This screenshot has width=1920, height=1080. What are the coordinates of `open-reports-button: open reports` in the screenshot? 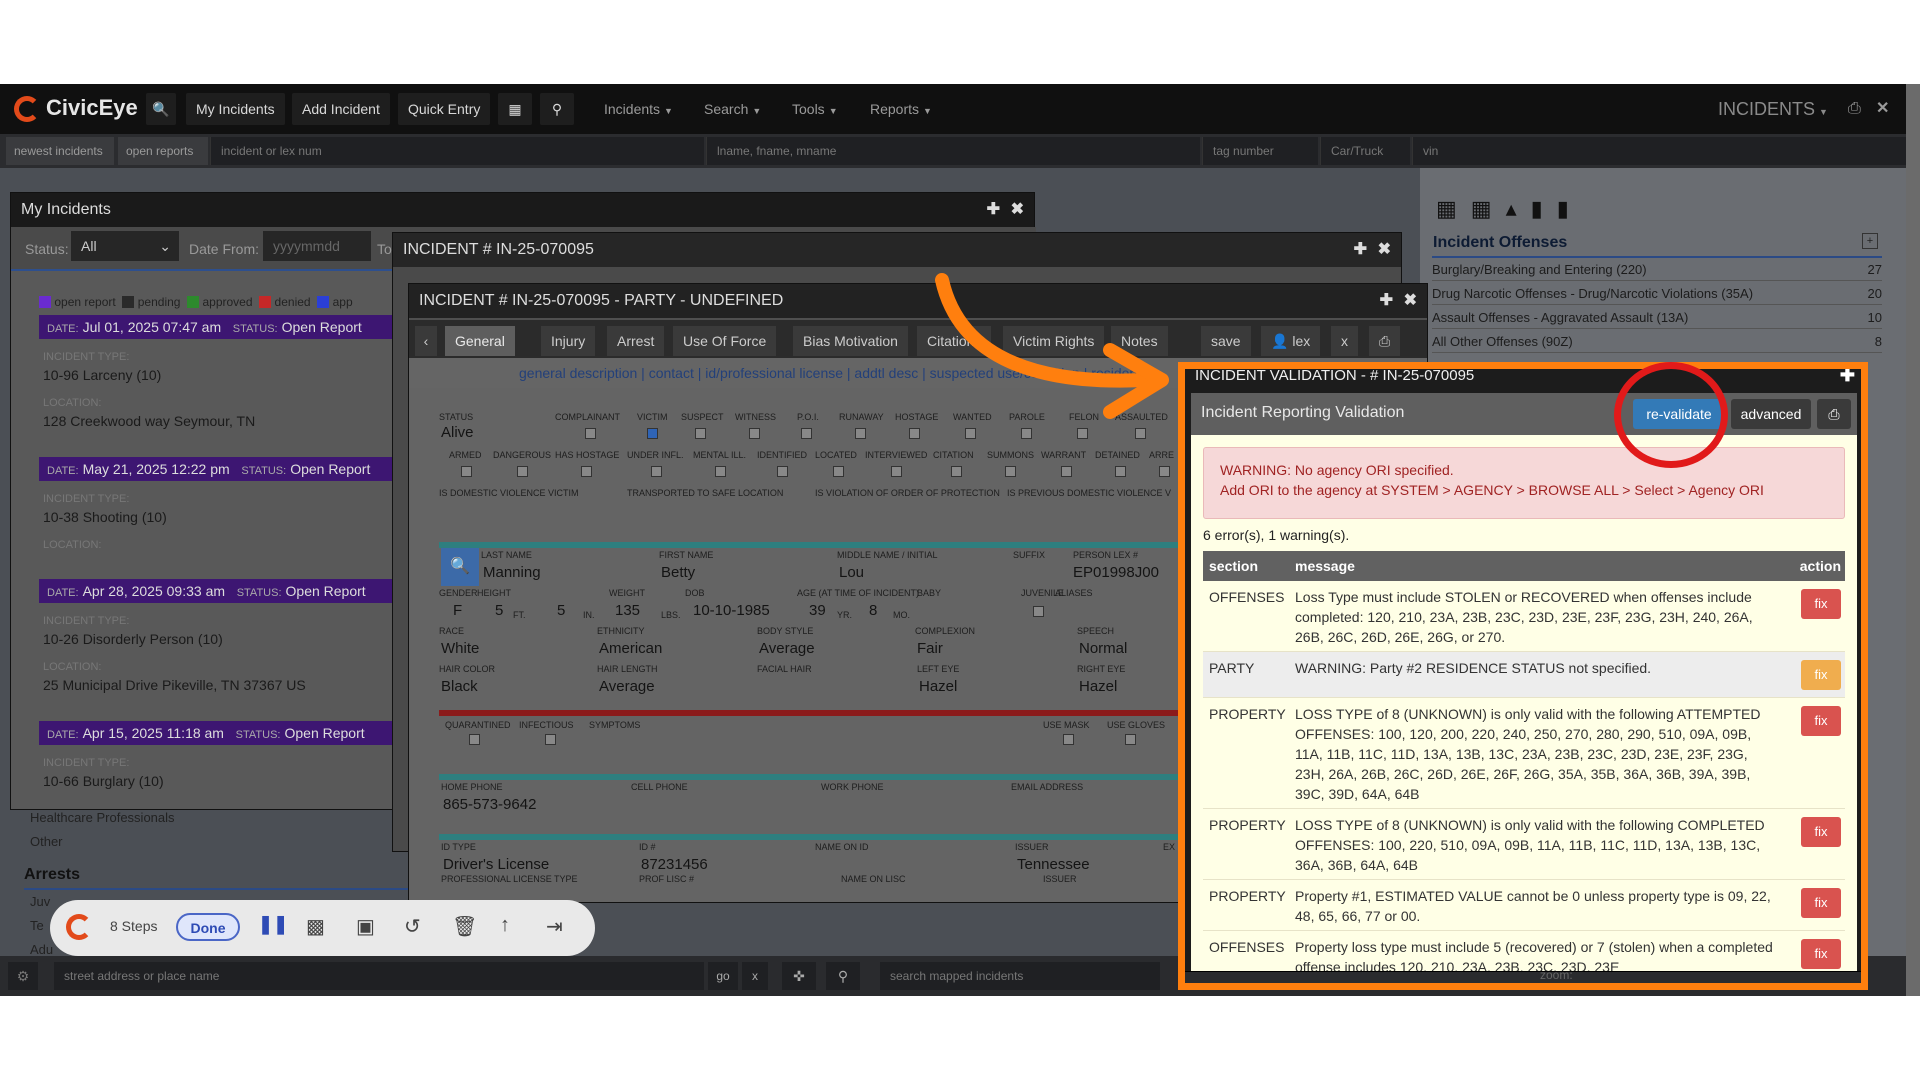 It's located at (163, 151).